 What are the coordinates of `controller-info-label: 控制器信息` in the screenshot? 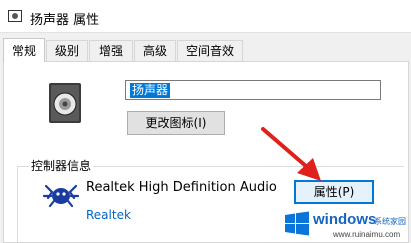 It's located at (61, 165).